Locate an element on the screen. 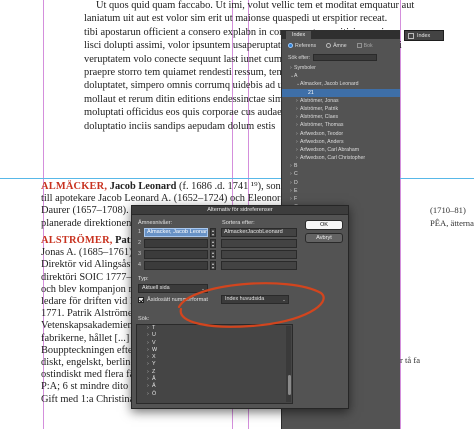 This screenshot has width=474, height=429. index-tree-item-label: Alströmer, Claes is located at coordinates (319, 117).